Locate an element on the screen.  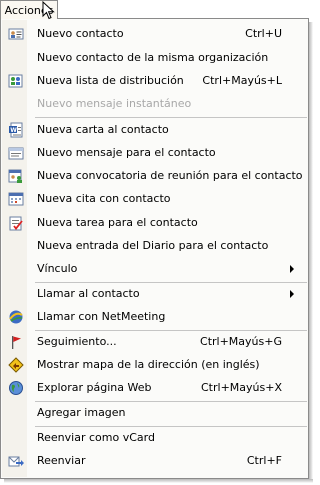
word-letter-icon: W is located at coordinates (16, 130).